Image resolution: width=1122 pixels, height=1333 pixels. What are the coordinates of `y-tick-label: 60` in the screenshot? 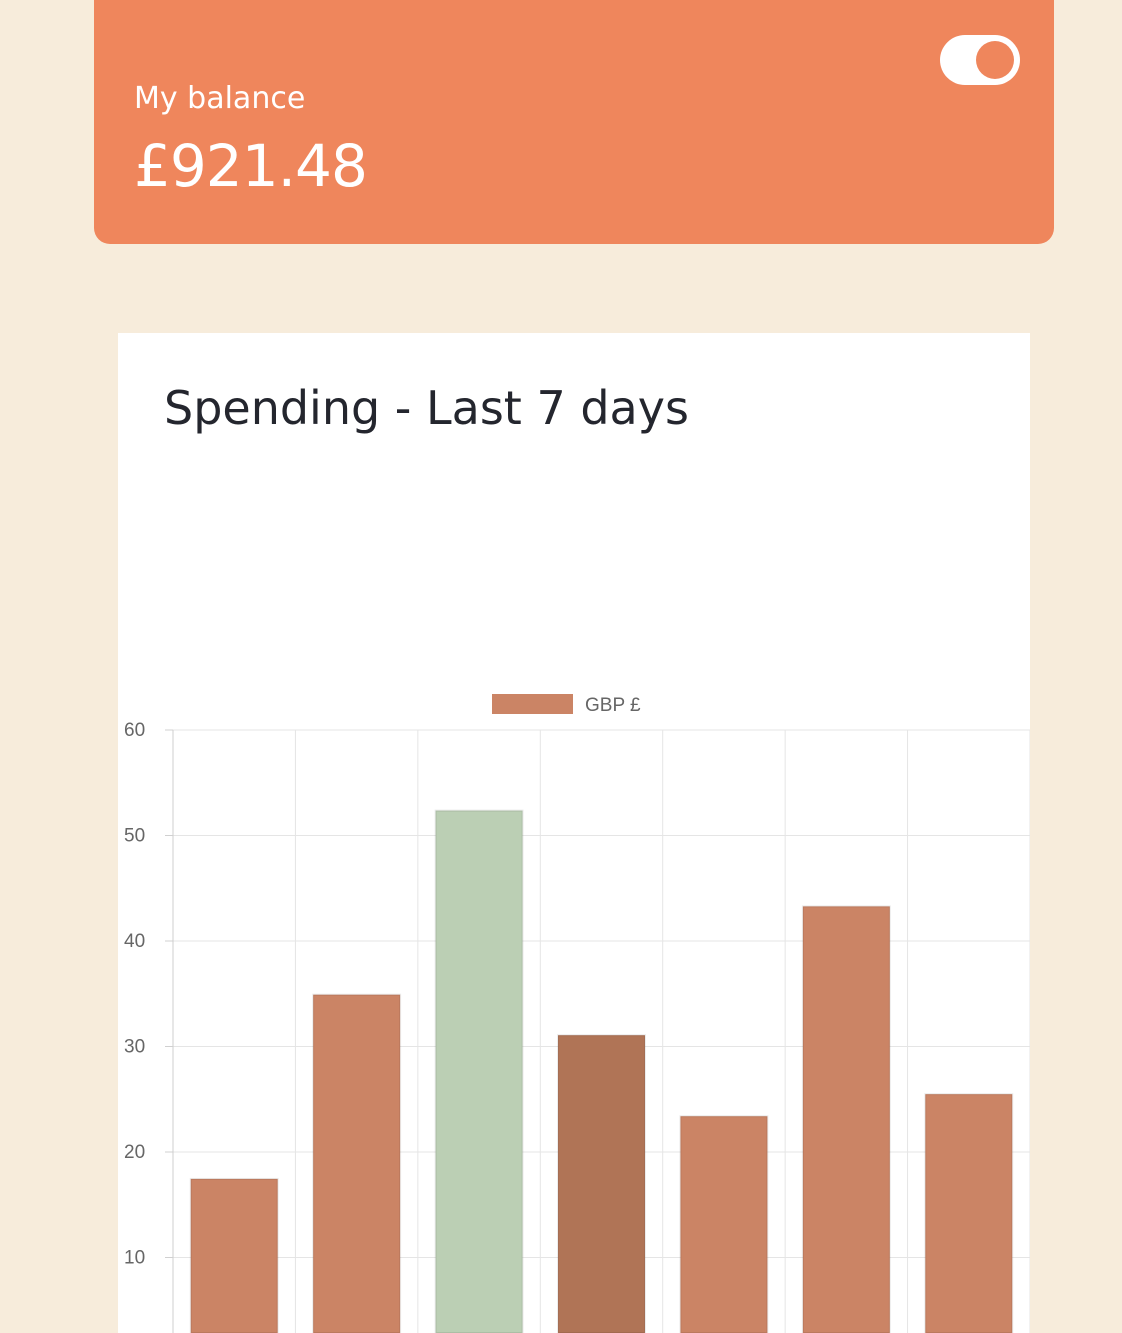 It's located at (134, 730).